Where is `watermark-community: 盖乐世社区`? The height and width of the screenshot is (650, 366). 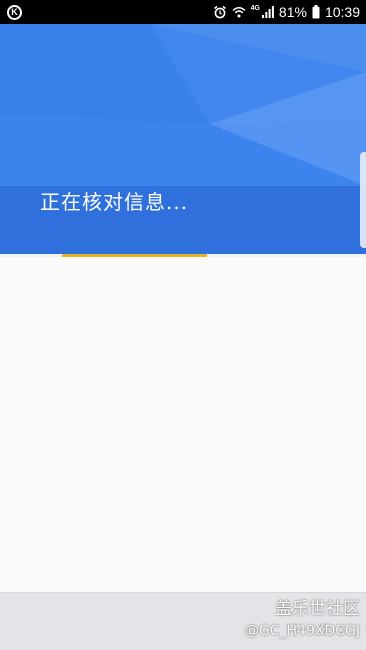 watermark-community: 盖乐世社区 is located at coordinates (317, 609).